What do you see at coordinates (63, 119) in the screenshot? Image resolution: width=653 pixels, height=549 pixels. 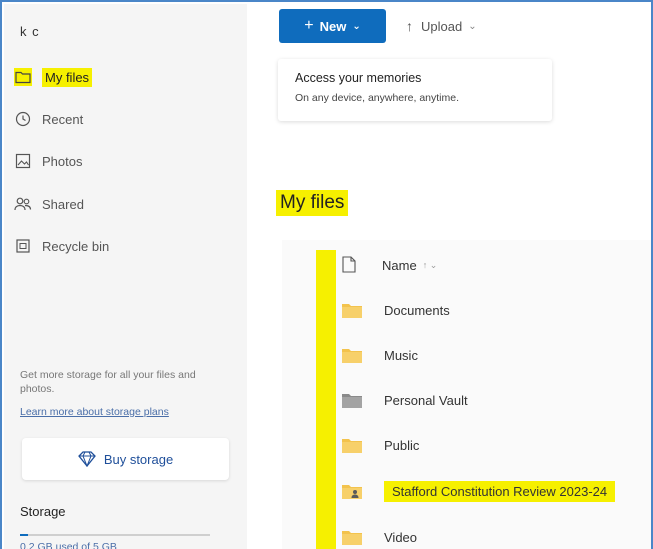 I see `sidebar-item-label: Recent` at bounding box center [63, 119].